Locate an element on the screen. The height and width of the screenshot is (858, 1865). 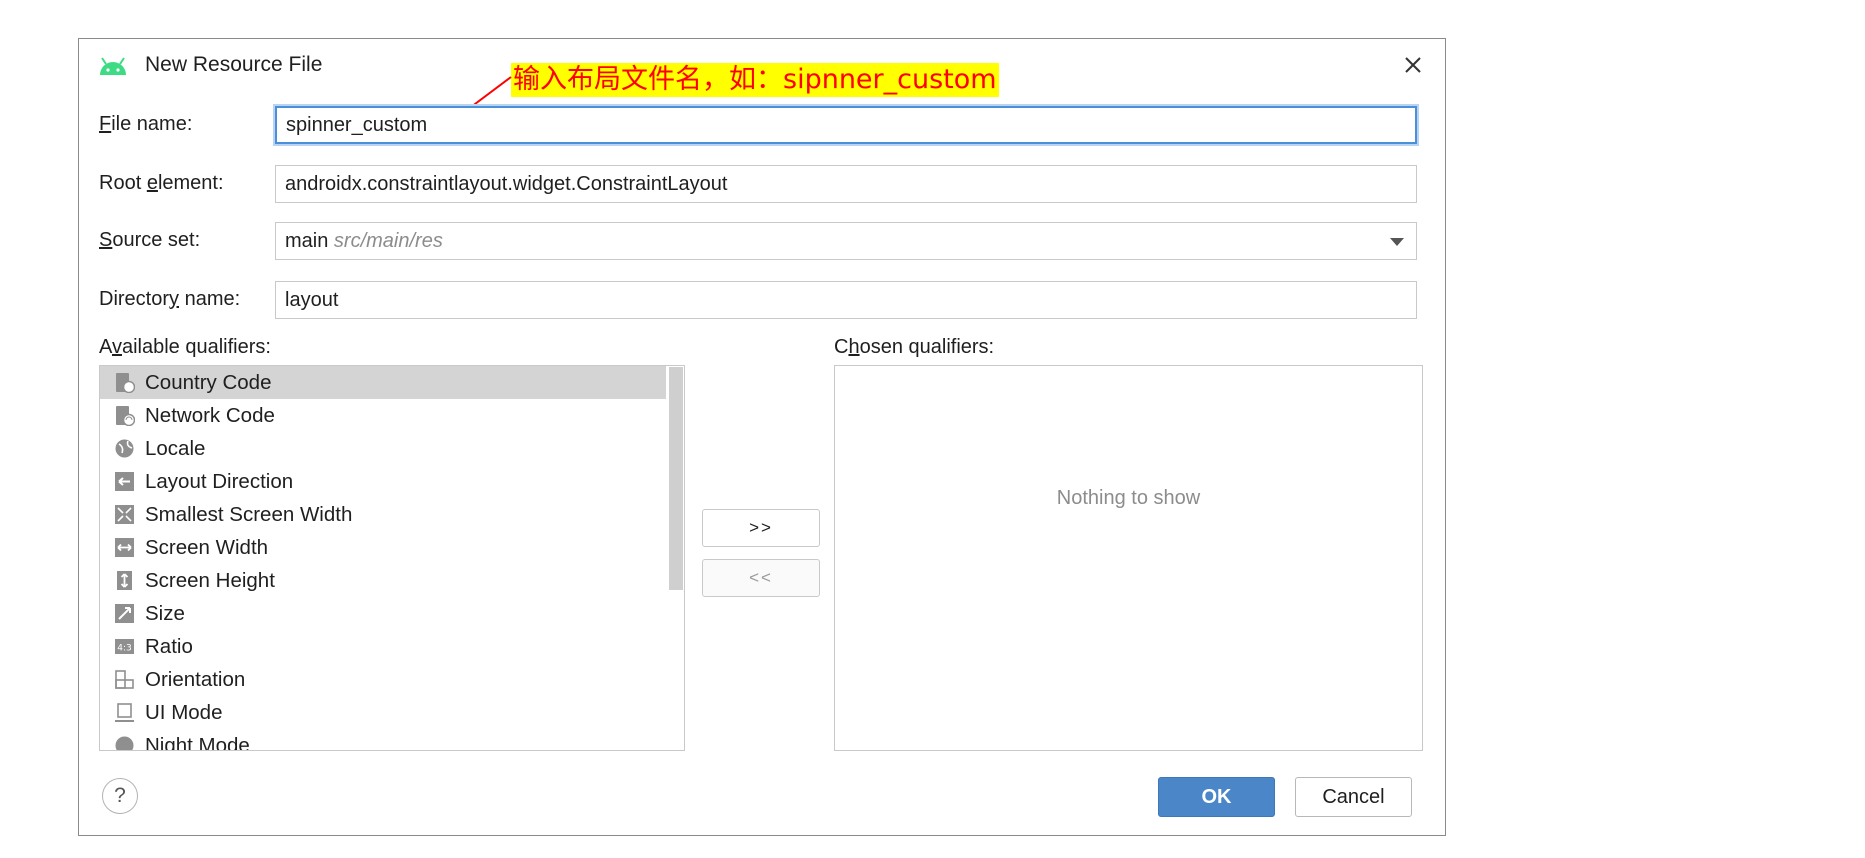
qualifier-label: Network Code is located at coordinates (210, 415).